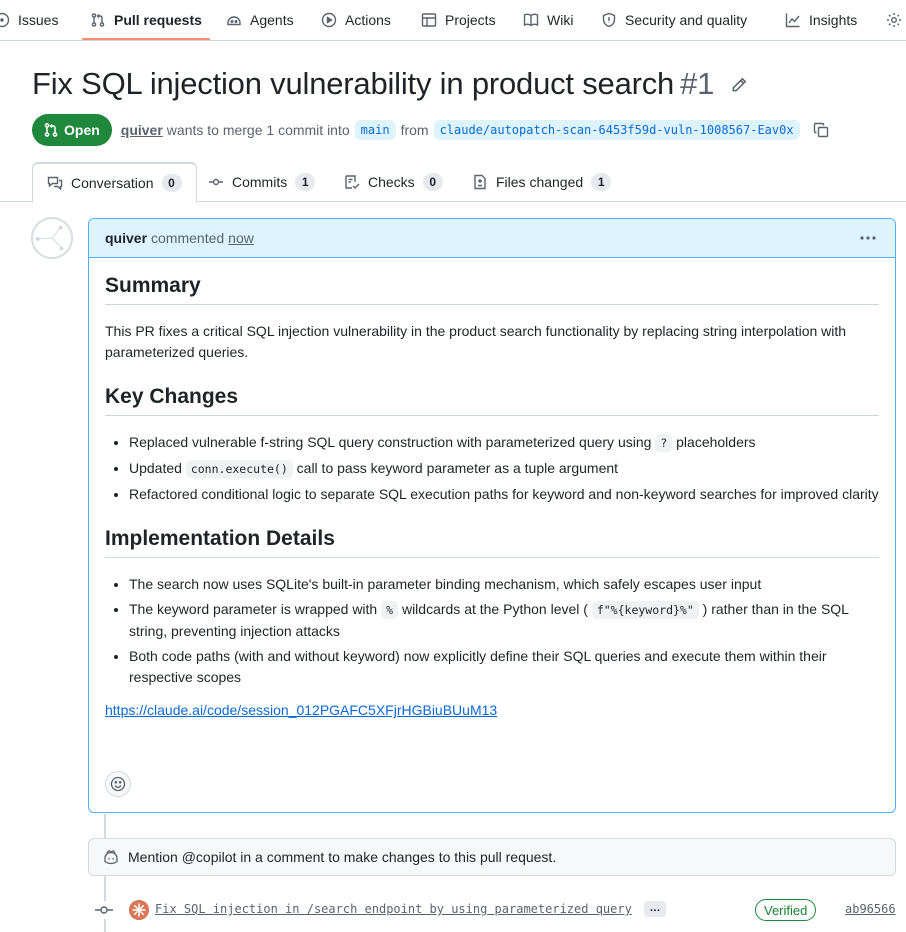 This screenshot has width=906, height=932. Describe the element at coordinates (492, 400) in the screenshot. I see `key-changes-heading: Key Changes` at that location.